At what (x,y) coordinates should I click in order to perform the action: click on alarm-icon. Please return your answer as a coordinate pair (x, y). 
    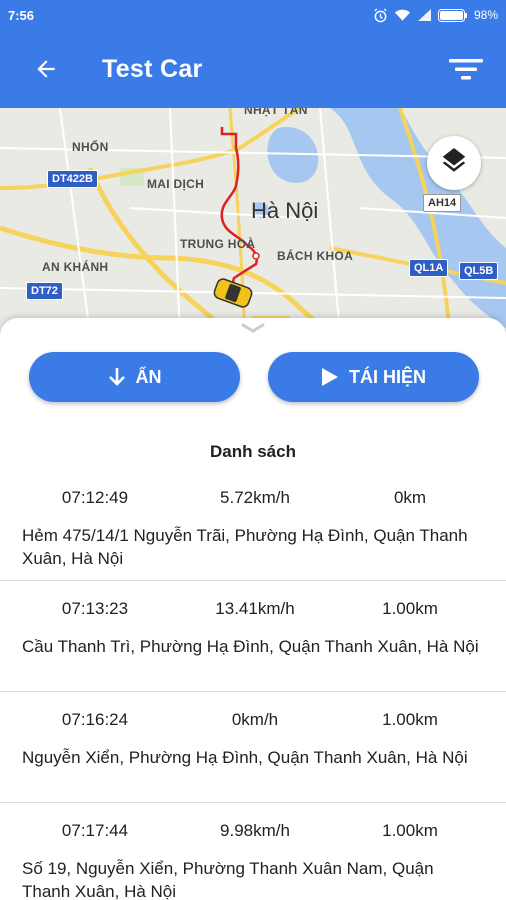
    Looking at the image, I should click on (380, 15).